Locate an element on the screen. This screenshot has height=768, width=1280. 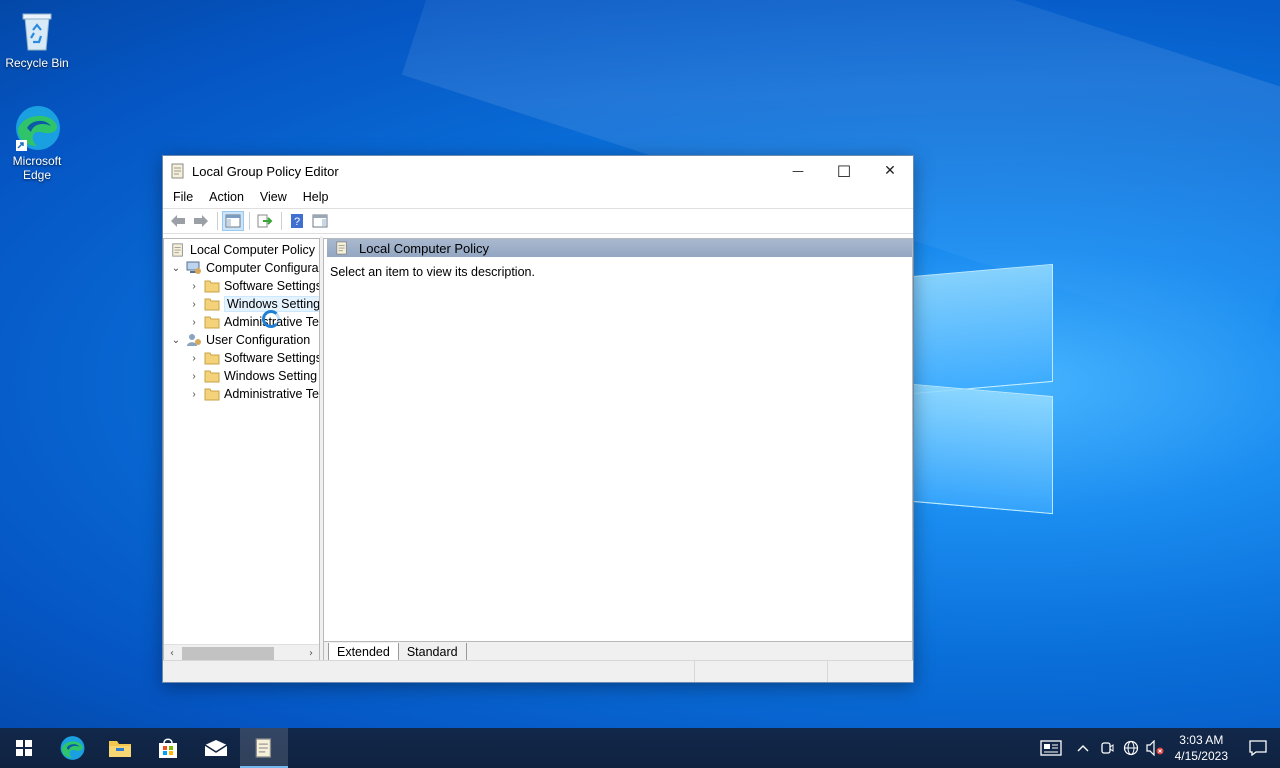
taskbar: 3:03 AM 4/15/2023 is located at coordinates (640, 748).